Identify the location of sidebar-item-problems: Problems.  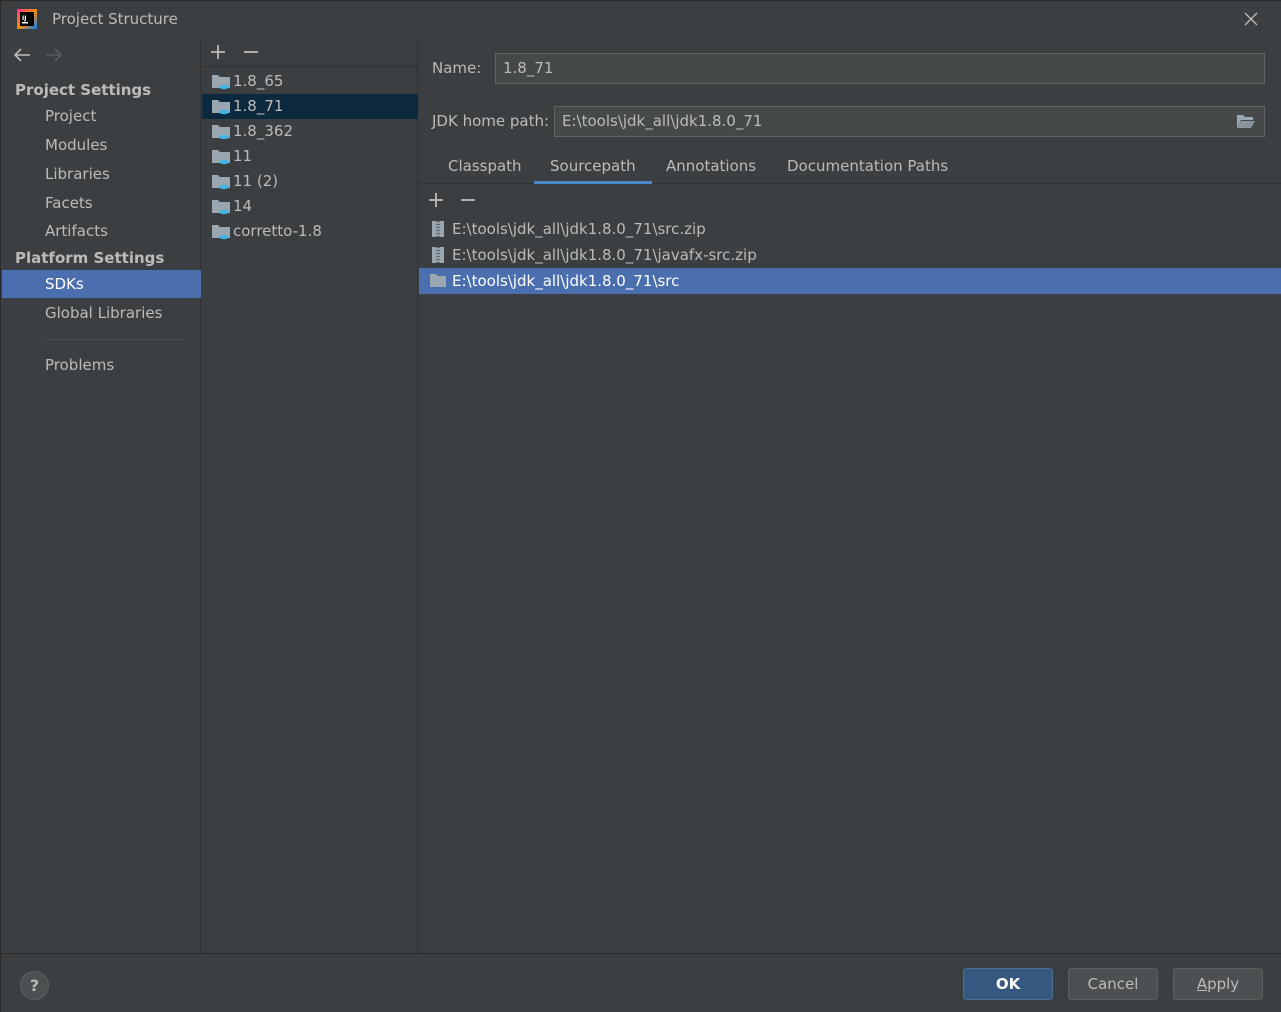
(101, 365).